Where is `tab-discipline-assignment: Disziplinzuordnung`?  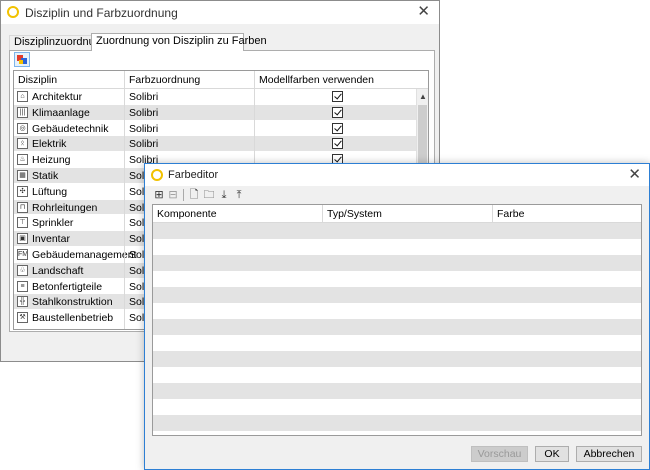
tab-discipline-assignment: Disziplinzuordnung is located at coordinates (58, 42).